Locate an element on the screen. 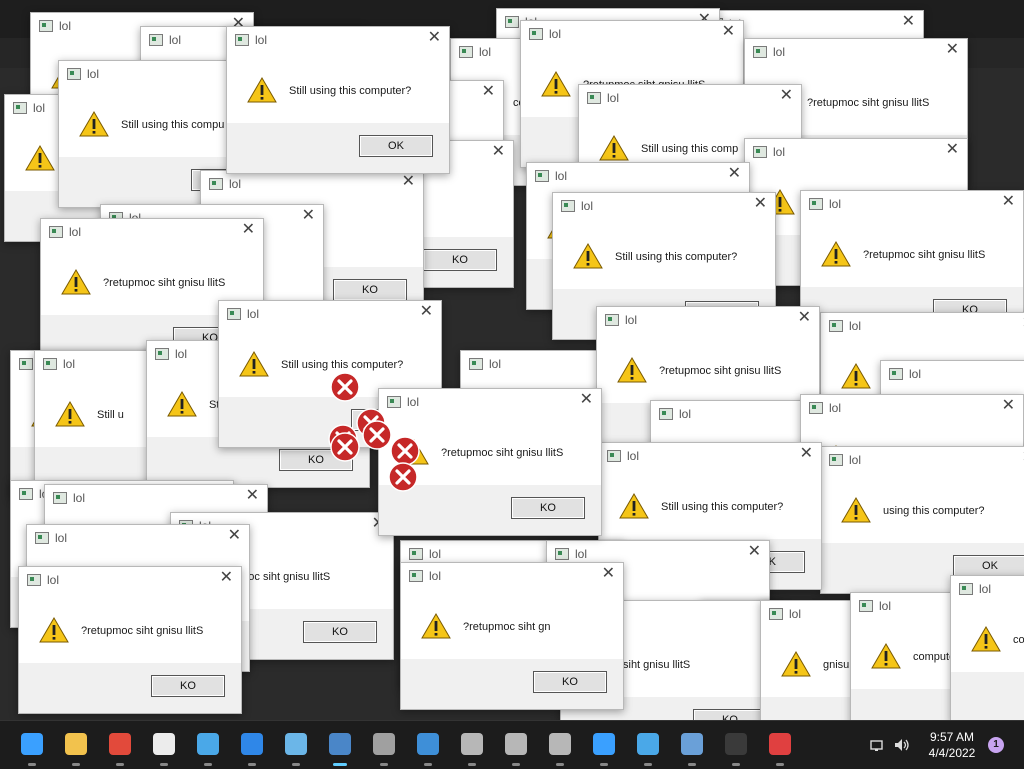 The height and width of the screenshot is (769, 1024). calculator-icon is located at coordinates (384, 748).